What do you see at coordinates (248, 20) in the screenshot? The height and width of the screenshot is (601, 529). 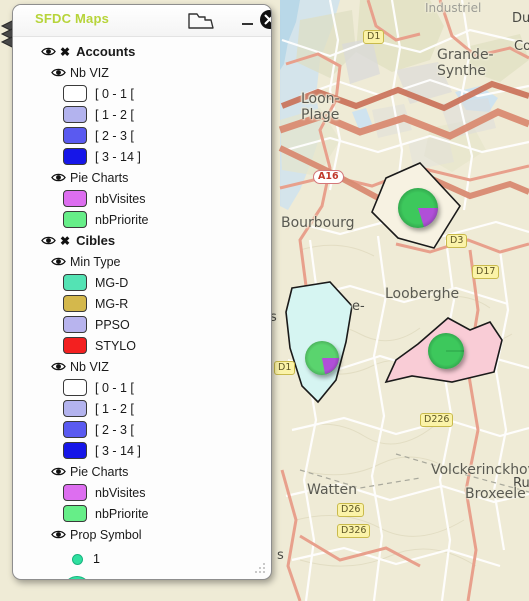 I see `minimize-button` at bounding box center [248, 20].